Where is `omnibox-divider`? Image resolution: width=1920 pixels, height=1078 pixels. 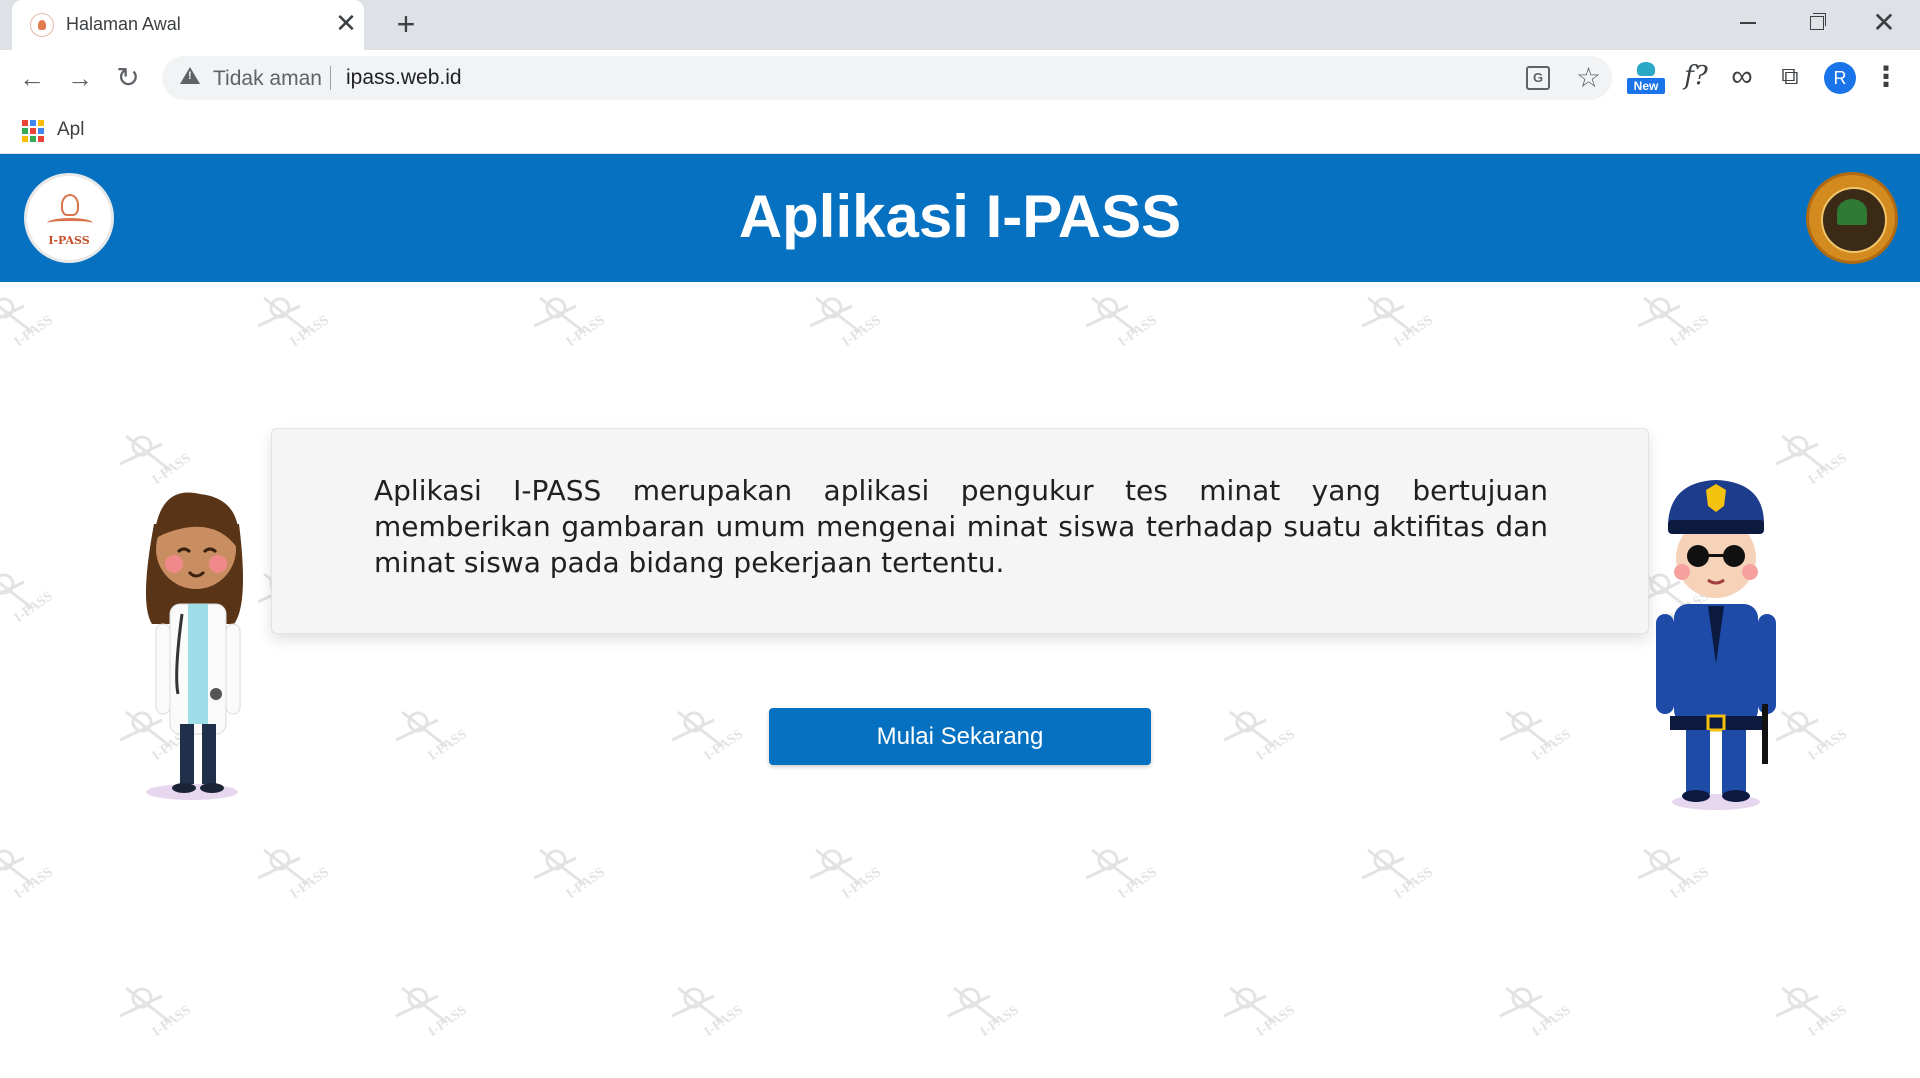 omnibox-divider is located at coordinates (330, 78).